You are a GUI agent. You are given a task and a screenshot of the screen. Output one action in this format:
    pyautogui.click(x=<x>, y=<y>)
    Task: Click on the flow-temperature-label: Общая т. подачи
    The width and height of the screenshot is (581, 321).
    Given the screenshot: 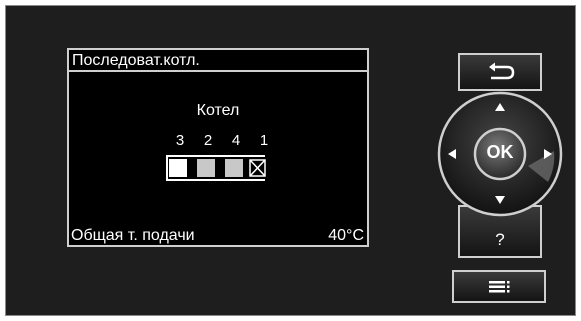 What is the action you would take?
    pyautogui.click(x=133, y=235)
    